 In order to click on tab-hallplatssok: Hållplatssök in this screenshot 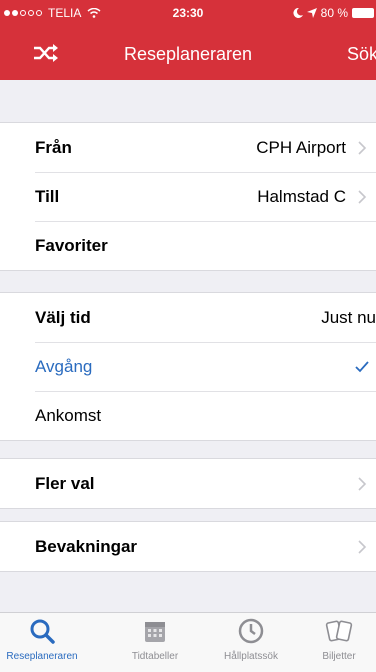, I will do `click(251, 639)`.